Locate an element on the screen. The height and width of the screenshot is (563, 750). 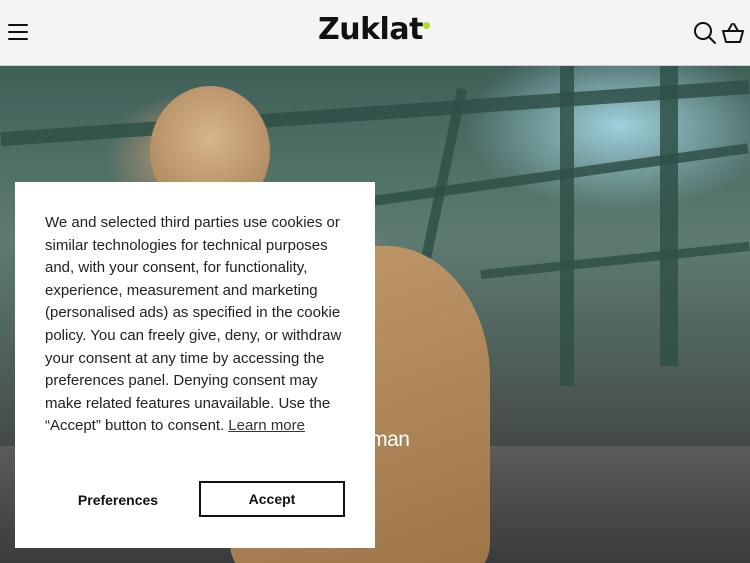
learn-more-link: Learn more is located at coordinates (266, 425).